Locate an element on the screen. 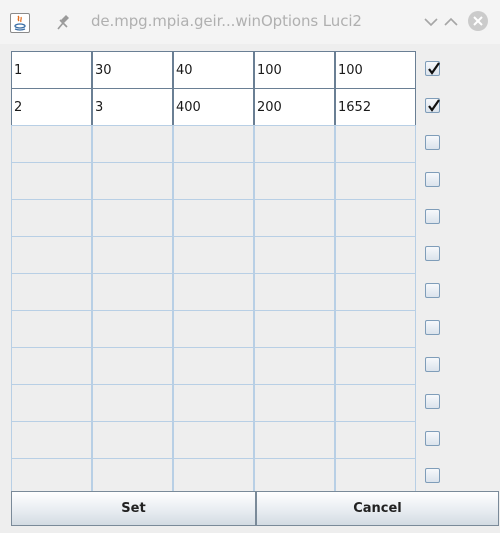  set-button: Set is located at coordinates (133, 508).